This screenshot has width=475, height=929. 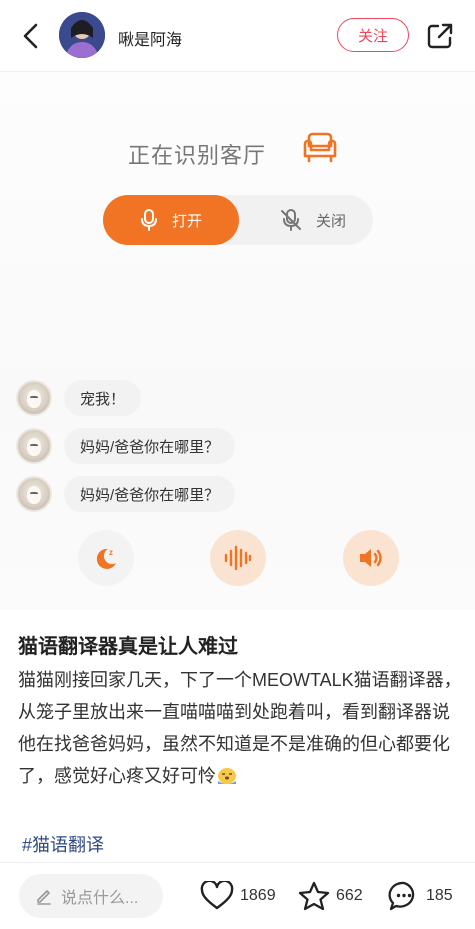 I want to click on mic-toggle: 打开 关闭, so click(x=238, y=220).